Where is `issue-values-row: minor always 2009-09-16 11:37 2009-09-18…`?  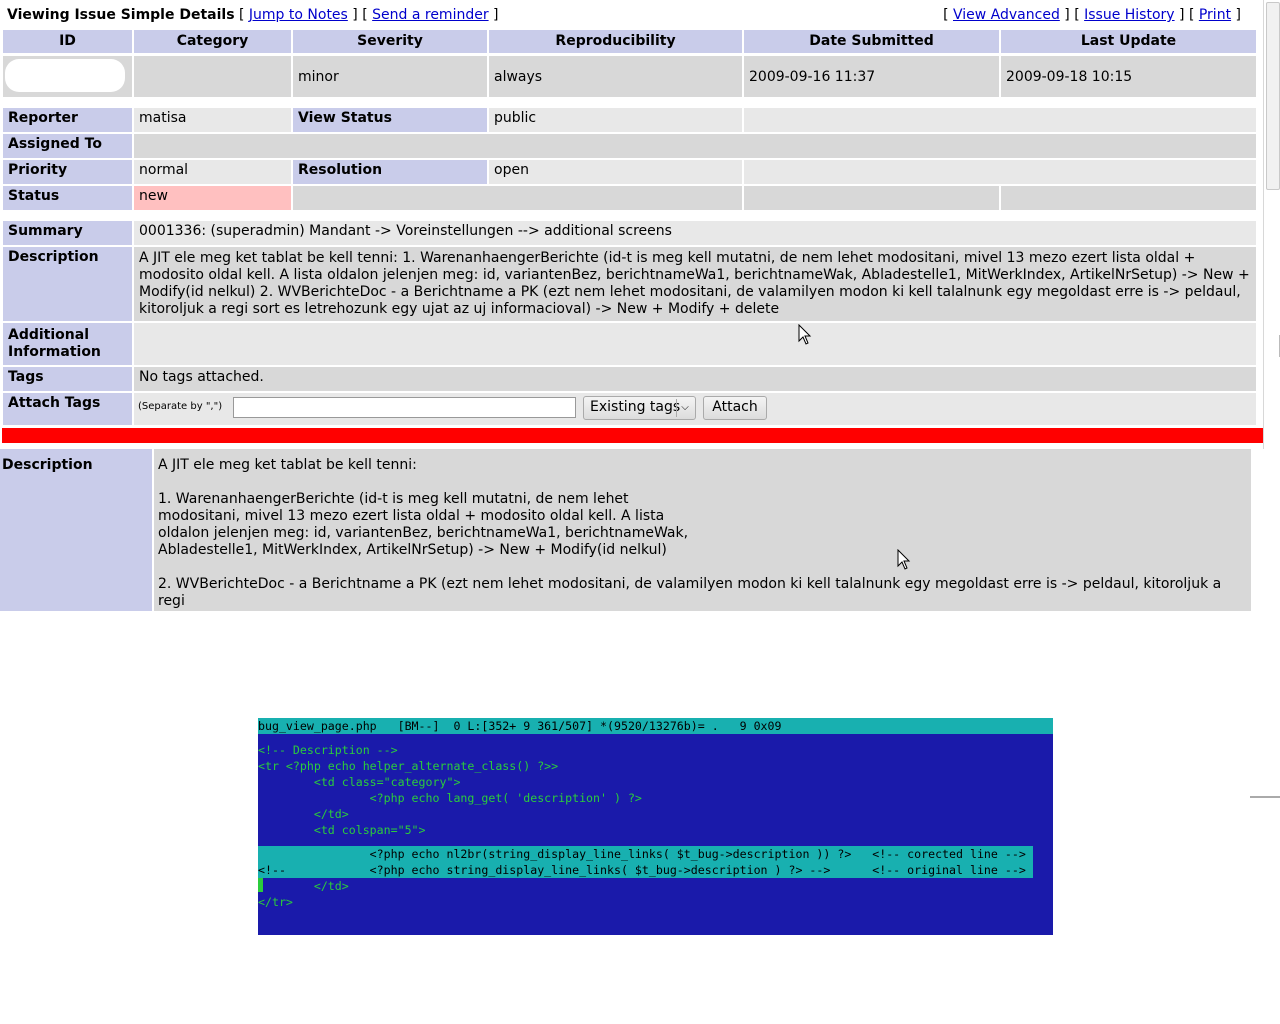
issue-values-row: minor always 2009-09-16 11:37 2009-09-18… is located at coordinates (631, 76).